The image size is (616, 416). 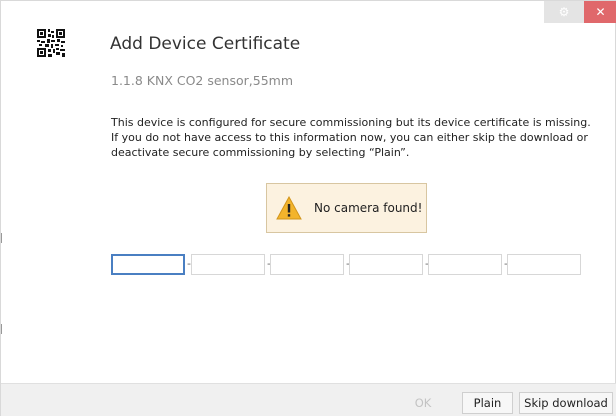 I want to click on close-button: ✕, so click(x=600, y=12).